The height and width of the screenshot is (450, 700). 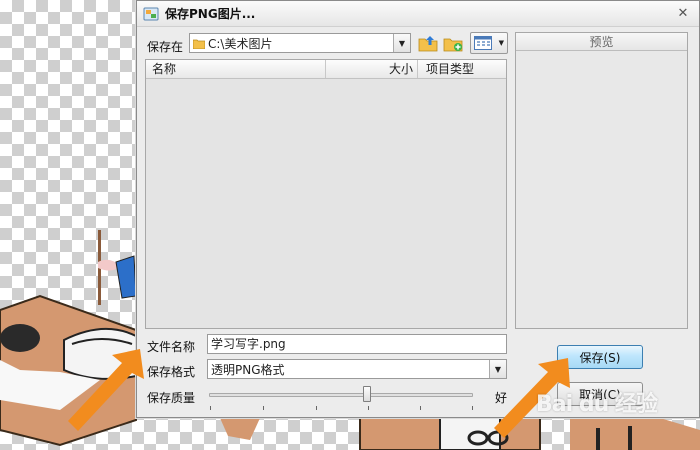 What do you see at coordinates (300, 43) in the screenshot?
I see `save-in-dropdown: C:\美术图片 ▼` at bounding box center [300, 43].